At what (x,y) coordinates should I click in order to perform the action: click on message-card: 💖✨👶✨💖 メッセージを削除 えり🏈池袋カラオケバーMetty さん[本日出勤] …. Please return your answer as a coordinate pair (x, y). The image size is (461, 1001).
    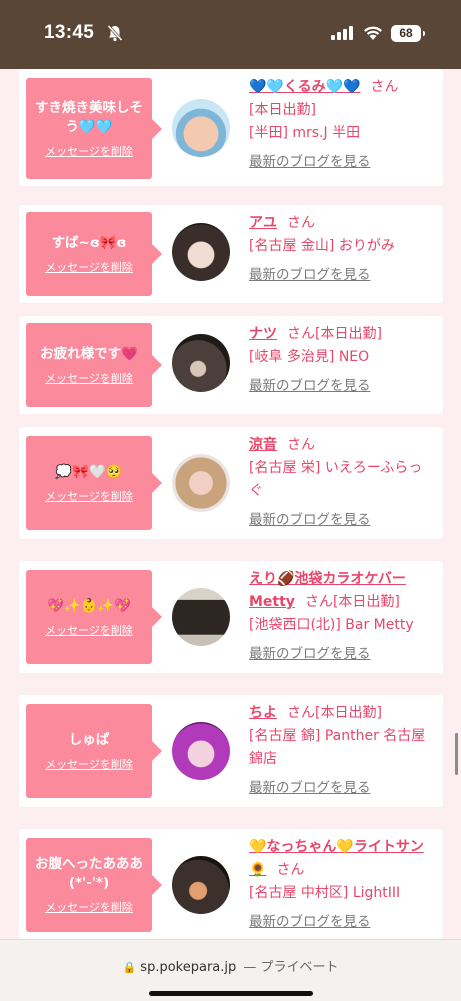
    Looking at the image, I should click on (231, 617).